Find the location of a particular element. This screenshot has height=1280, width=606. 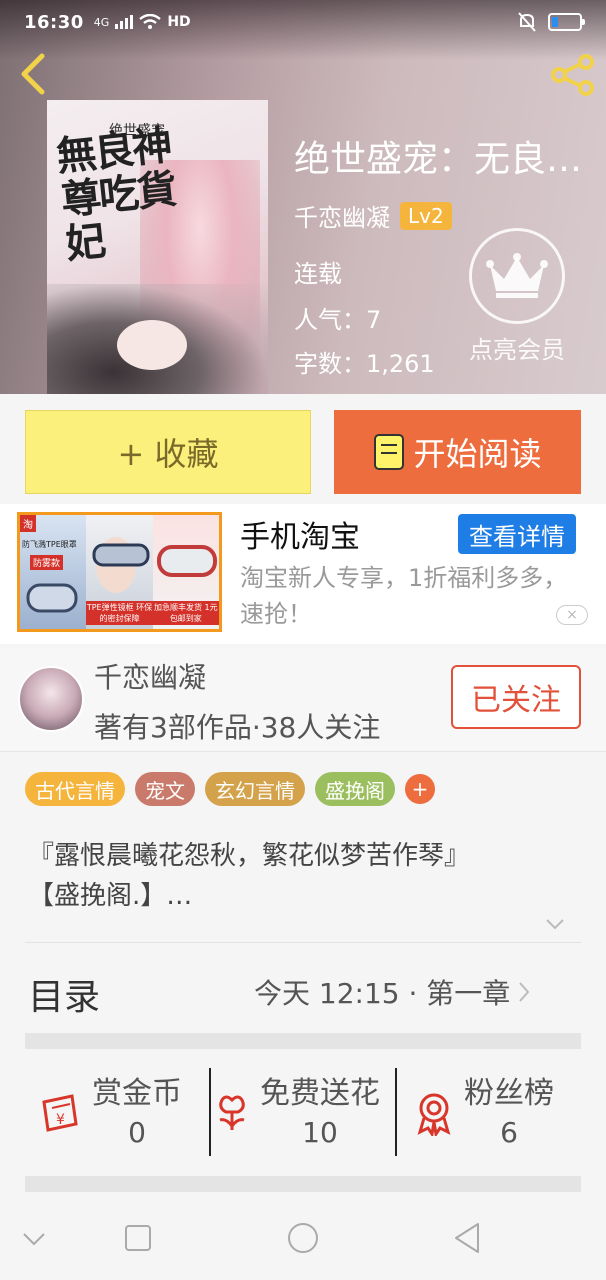

vip-button: 点亮会员 is located at coordinates (517, 296).